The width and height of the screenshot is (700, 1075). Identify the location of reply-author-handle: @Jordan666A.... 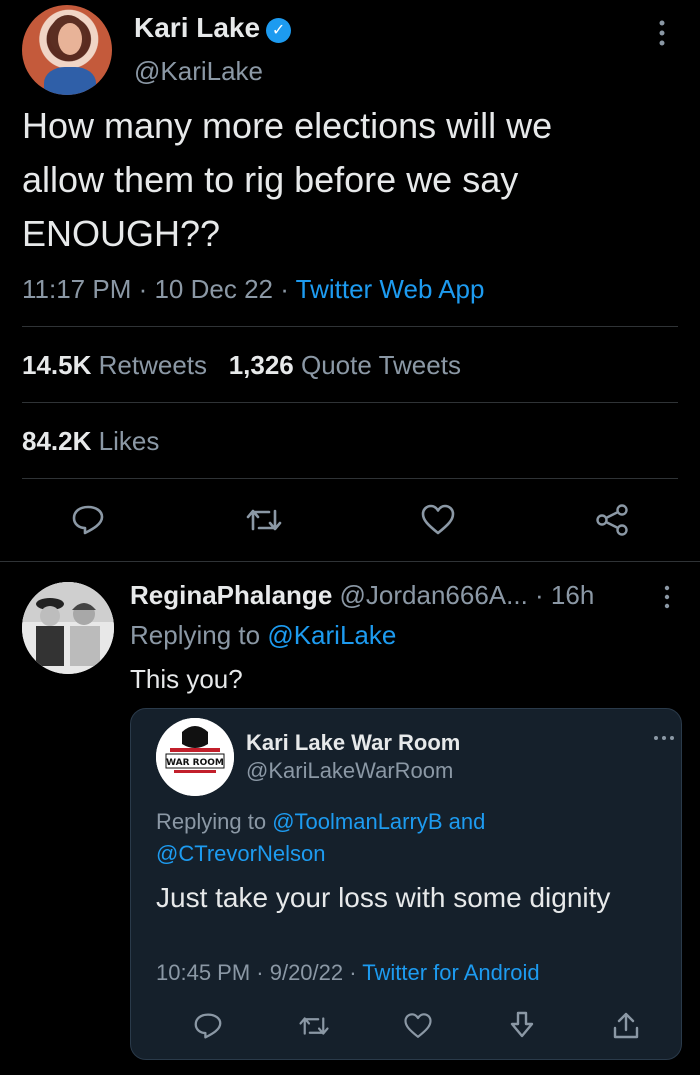
(434, 595).